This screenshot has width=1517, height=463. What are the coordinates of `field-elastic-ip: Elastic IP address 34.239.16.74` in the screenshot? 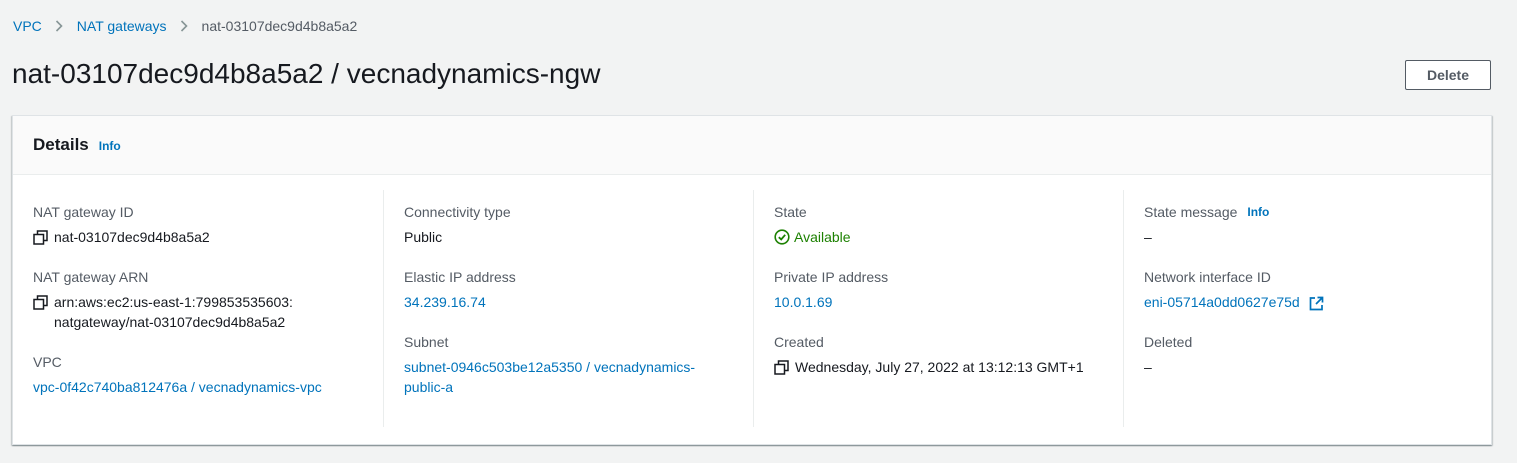 It's located at (578, 289).